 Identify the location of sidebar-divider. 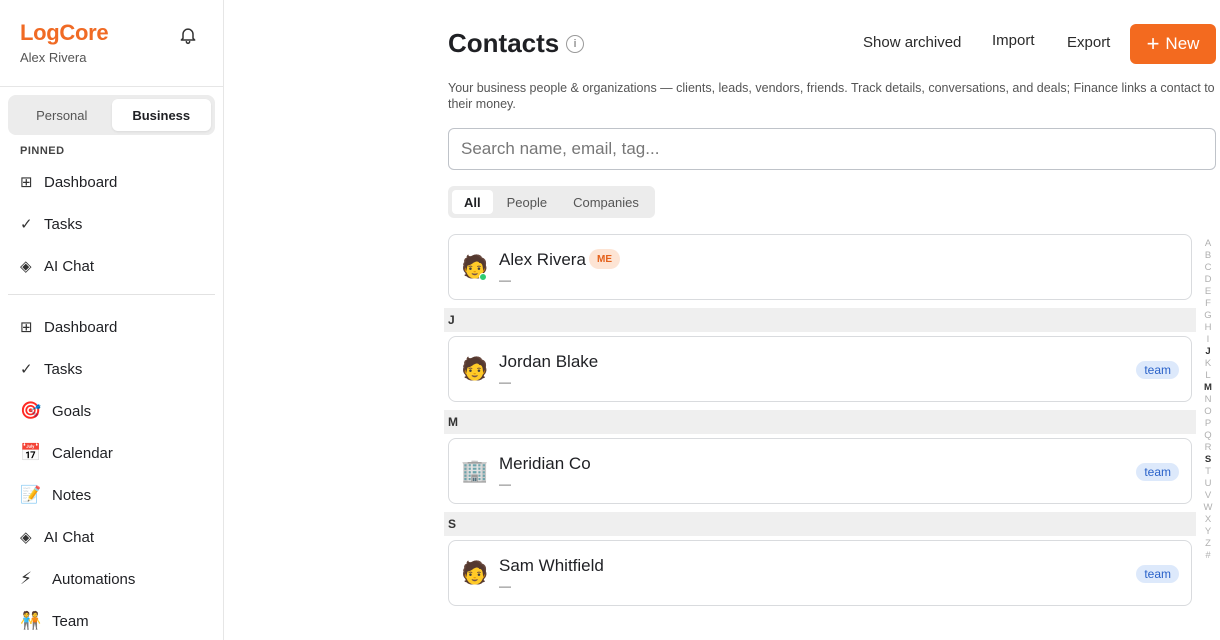
(111, 86).